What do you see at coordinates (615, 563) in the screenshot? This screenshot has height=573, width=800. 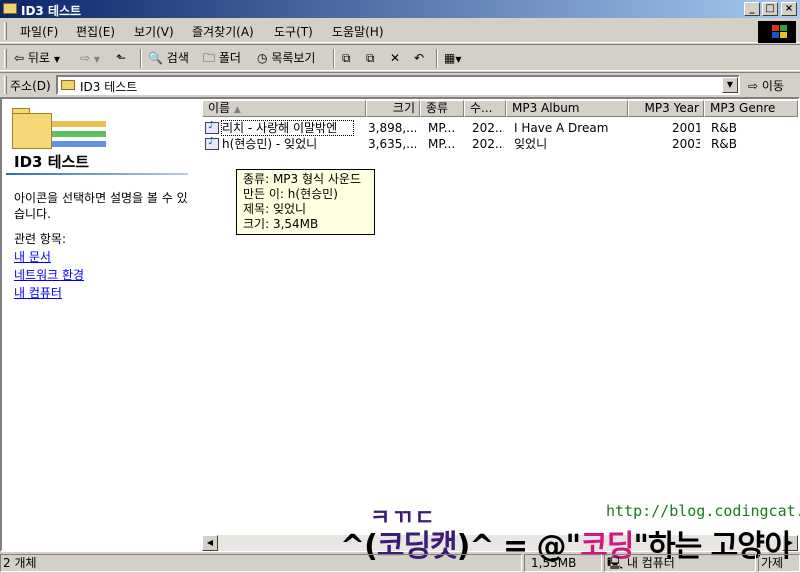 I see `computer-icon: 🖳` at bounding box center [615, 563].